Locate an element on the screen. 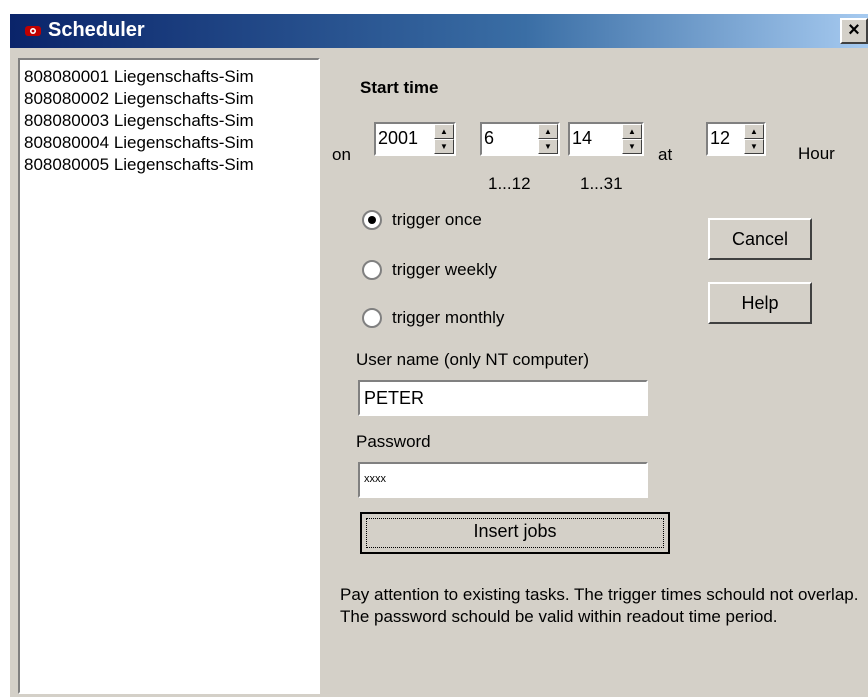  trigger-monthly-radio is located at coordinates (372, 318).